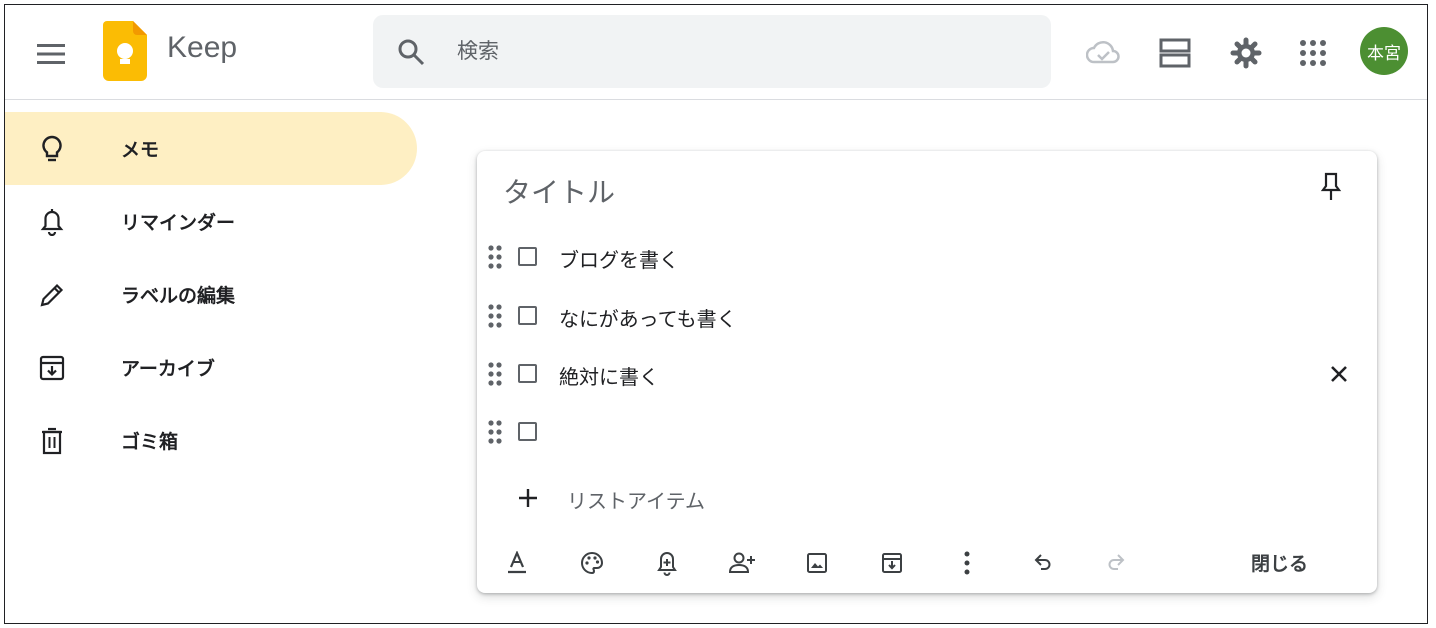 The width and height of the screenshot is (1436, 628). I want to click on menu-icon, so click(51, 54).